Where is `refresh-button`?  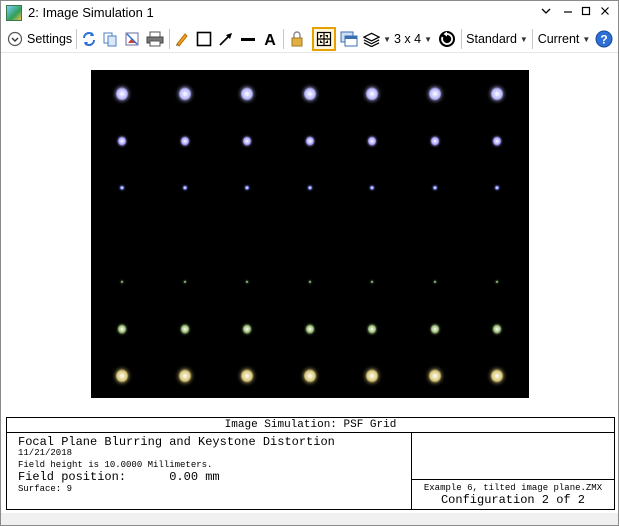
refresh-button is located at coordinates (89, 39).